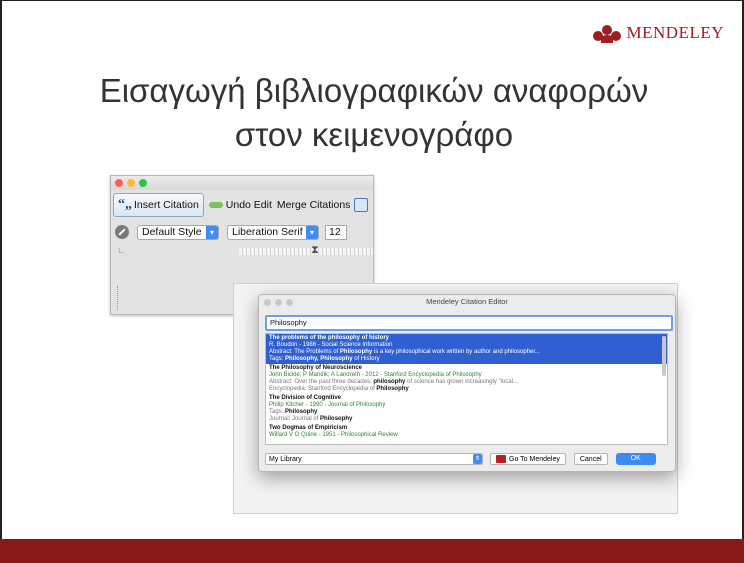 Image resolution: width=744 pixels, height=563 pixels. What do you see at coordinates (119, 183) in the screenshot?
I see `close-window-button` at bounding box center [119, 183].